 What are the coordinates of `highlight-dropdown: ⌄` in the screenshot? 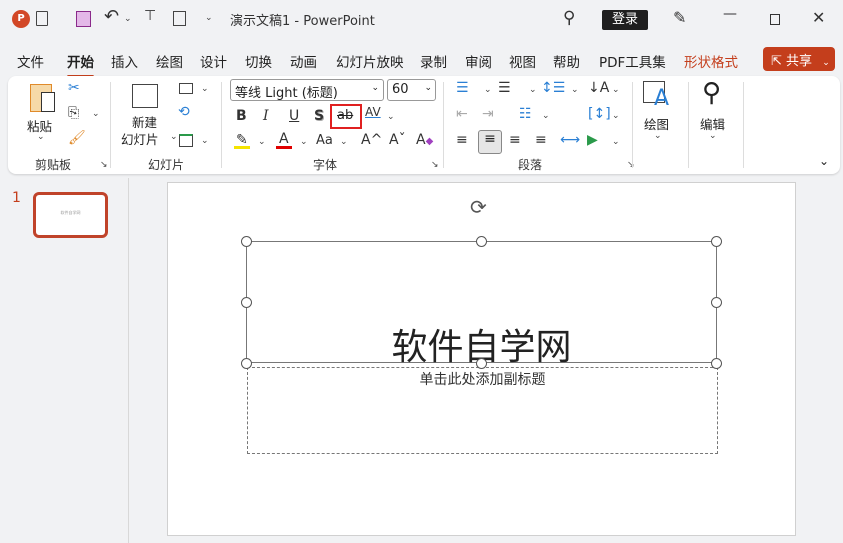 It's located at (262, 142).